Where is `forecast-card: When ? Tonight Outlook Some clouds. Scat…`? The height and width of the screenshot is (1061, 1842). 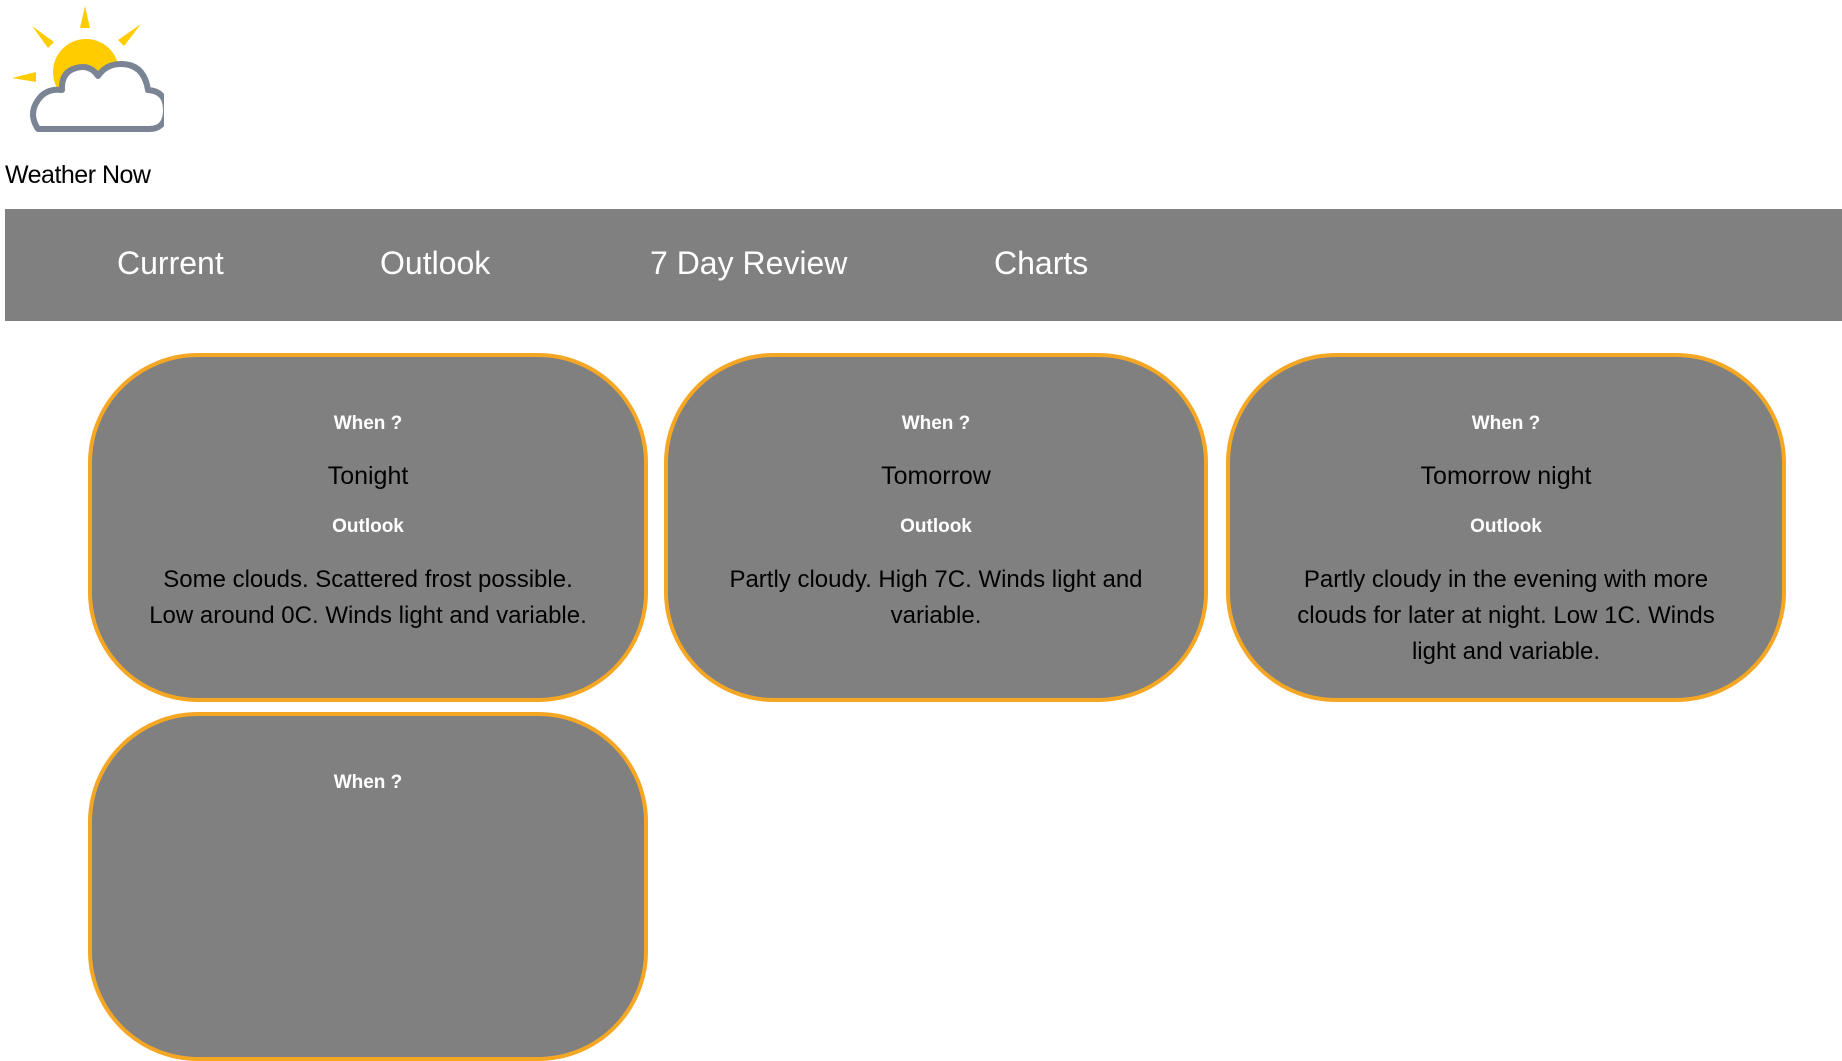
forecast-card: When ? Tonight Outlook Some clouds. Scat… is located at coordinates (368, 527).